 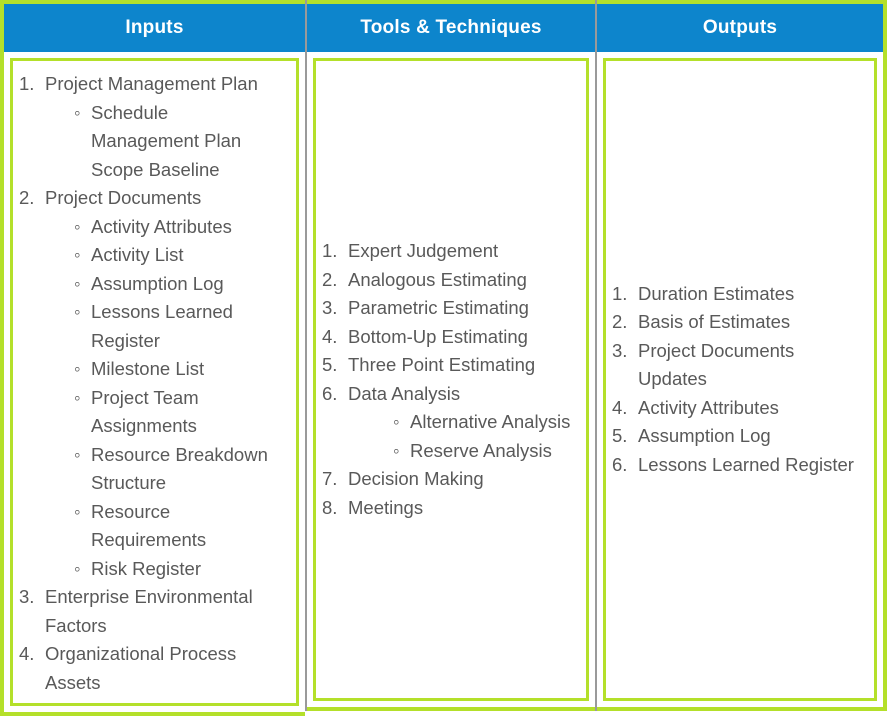 I want to click on list-item-label: Three Point Estimating, so click(x=442, y=364).